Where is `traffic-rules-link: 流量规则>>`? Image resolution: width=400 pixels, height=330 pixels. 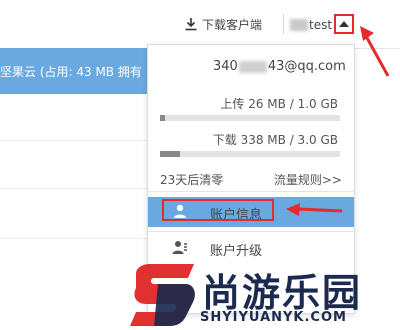 traffic-rules-link: 流量规则>> is located at coordinates (308, 179).